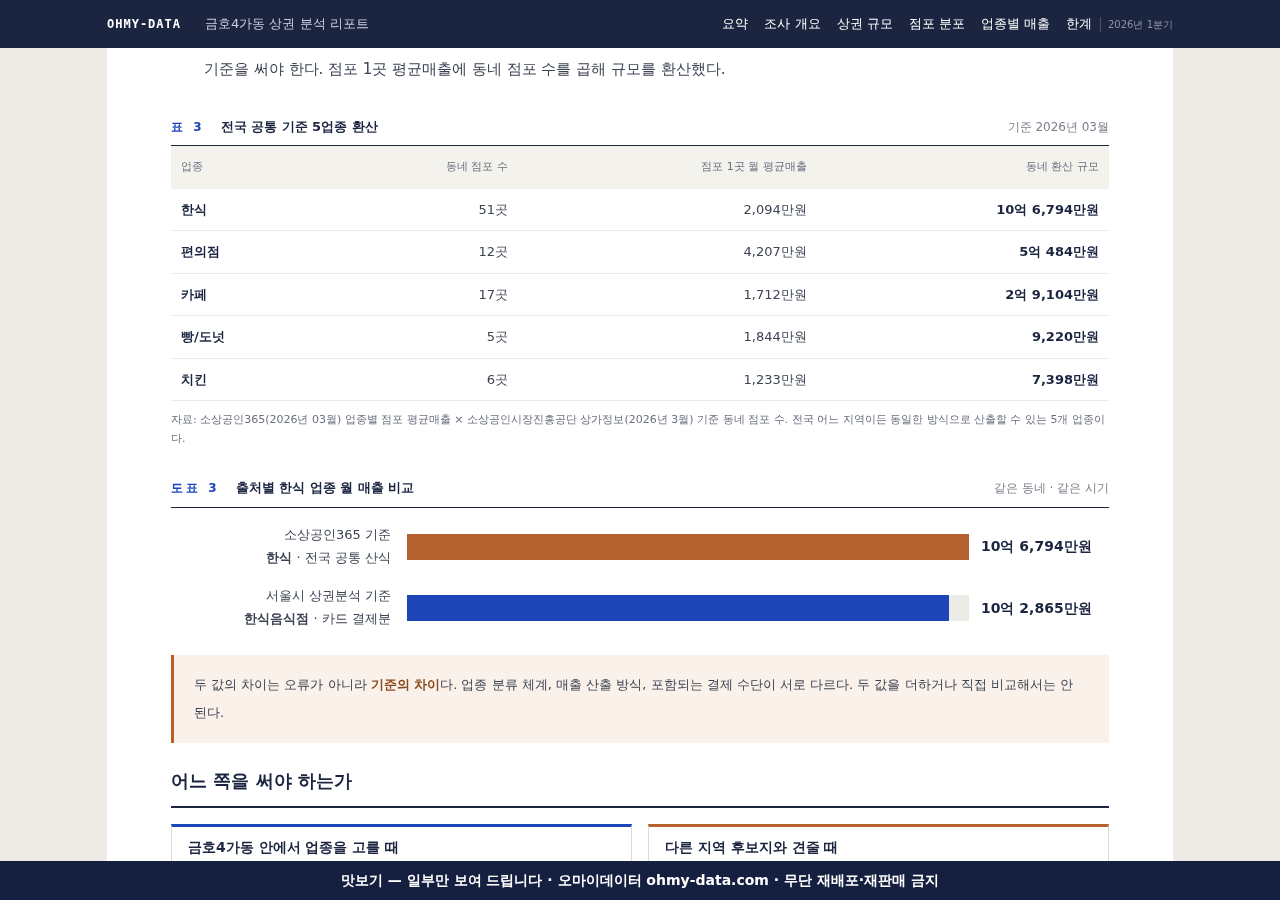 Image resolution: width=1280 pixels, height=900 pixels. I want to click on column-header: 동네 점포 수, so click(420, 167).